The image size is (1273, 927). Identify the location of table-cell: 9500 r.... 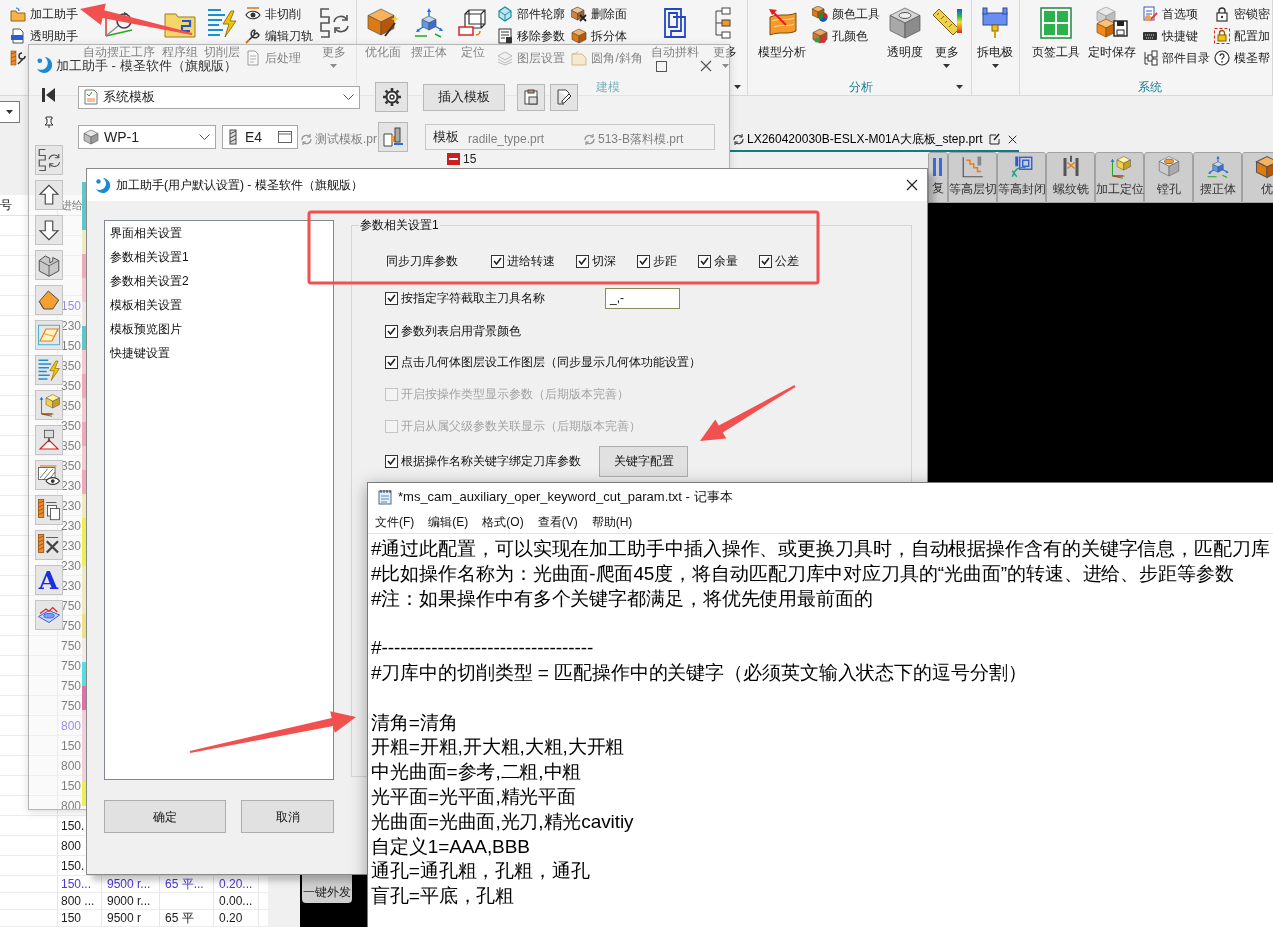
(129, 884).